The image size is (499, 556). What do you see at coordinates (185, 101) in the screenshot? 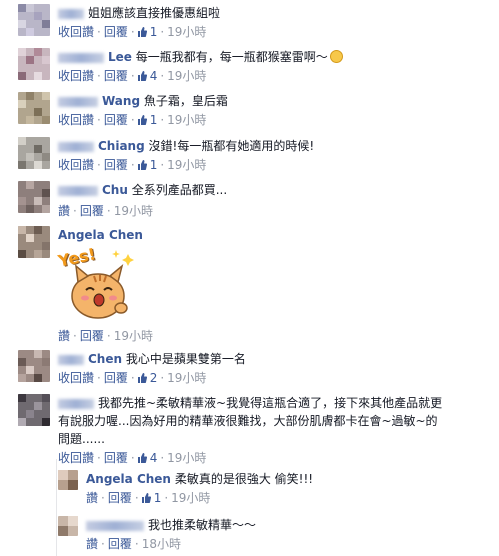
I see `comment-text: 魚子霜，皇后霜` at bounding box center [185, 101].